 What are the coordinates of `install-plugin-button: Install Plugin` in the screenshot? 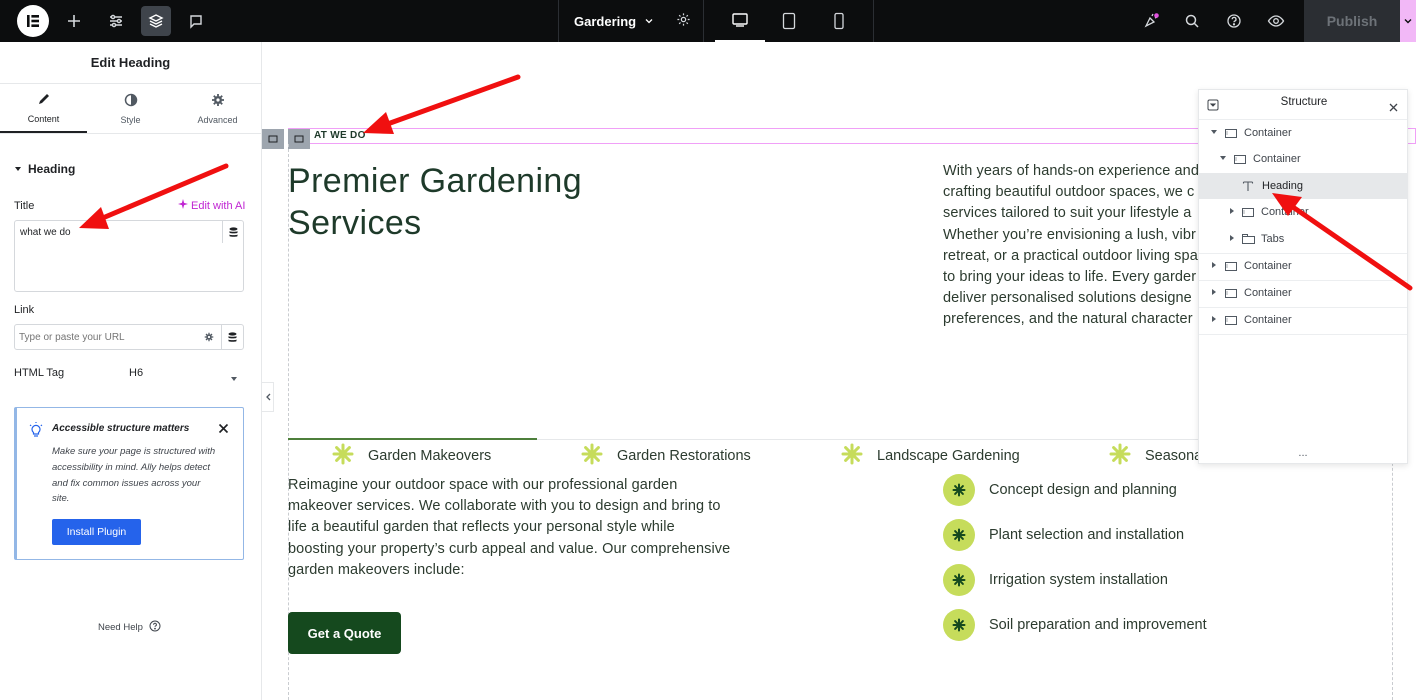 It's located at (96, 532).